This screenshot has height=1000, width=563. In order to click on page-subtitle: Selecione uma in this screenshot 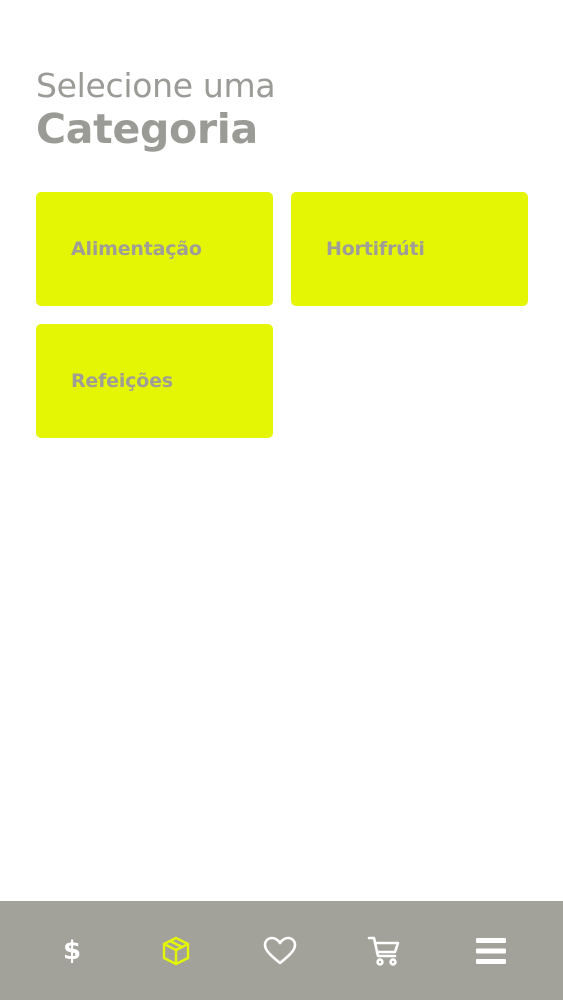, I will do `click(156, 85)`.